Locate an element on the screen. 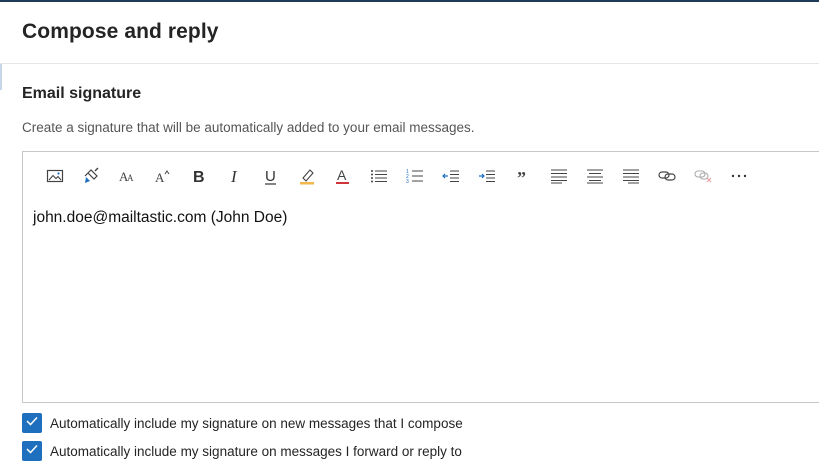 Image resolution: width=819 pixels, height=470 pixels. increase-indent-icon is located at coordinates (487, 176).